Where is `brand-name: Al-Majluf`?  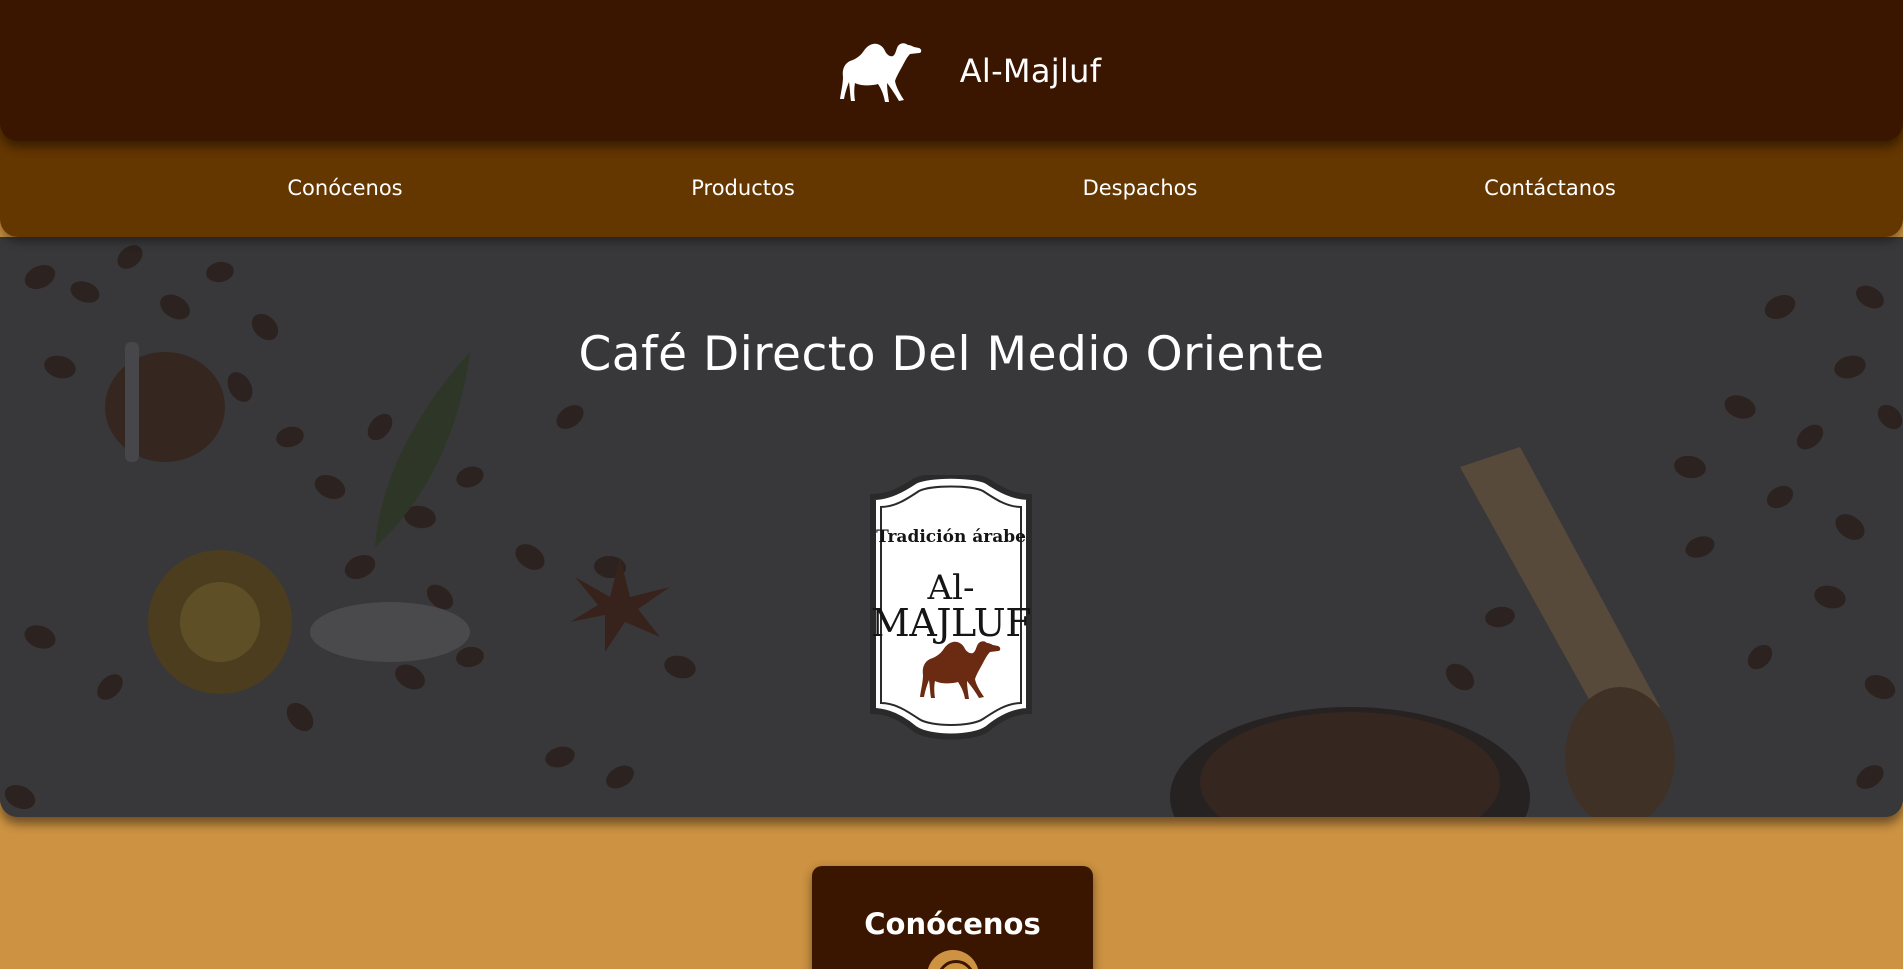 brand-name: Al-Majluf is located at coordinates (1030, 70).